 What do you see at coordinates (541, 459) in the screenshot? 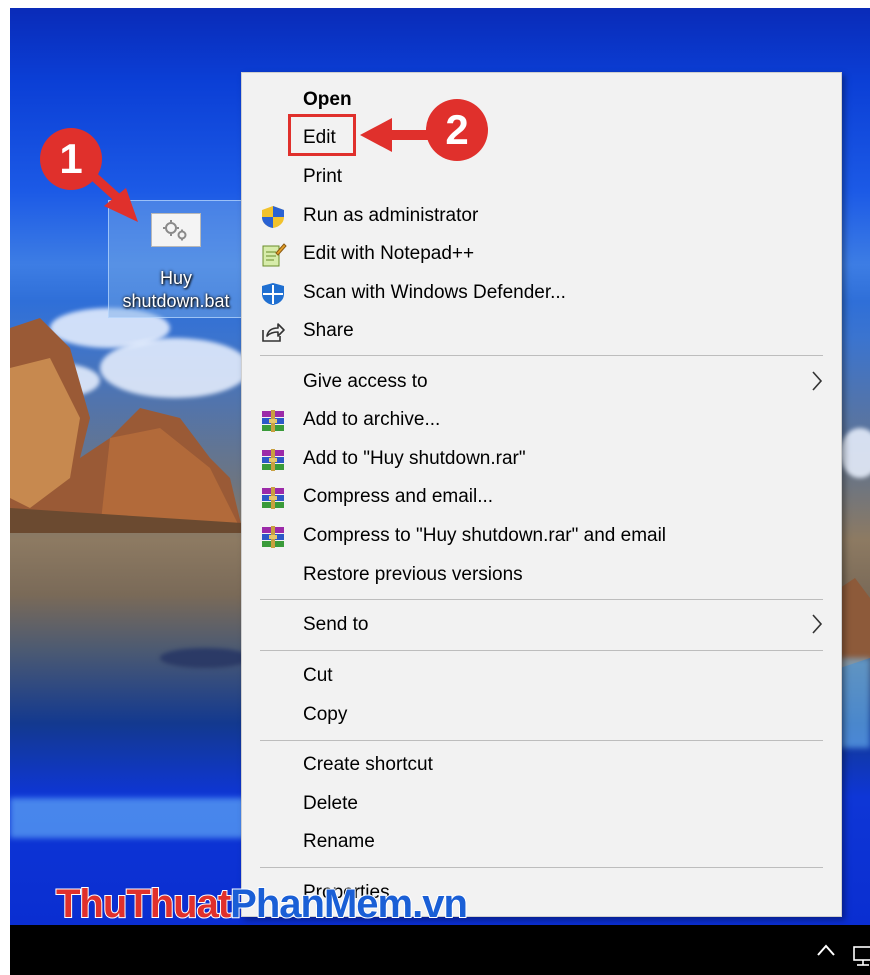
I see `menu-item-add-to-rar: Add to "Huy shutdown.rar"` at bounding box center [541, 459].